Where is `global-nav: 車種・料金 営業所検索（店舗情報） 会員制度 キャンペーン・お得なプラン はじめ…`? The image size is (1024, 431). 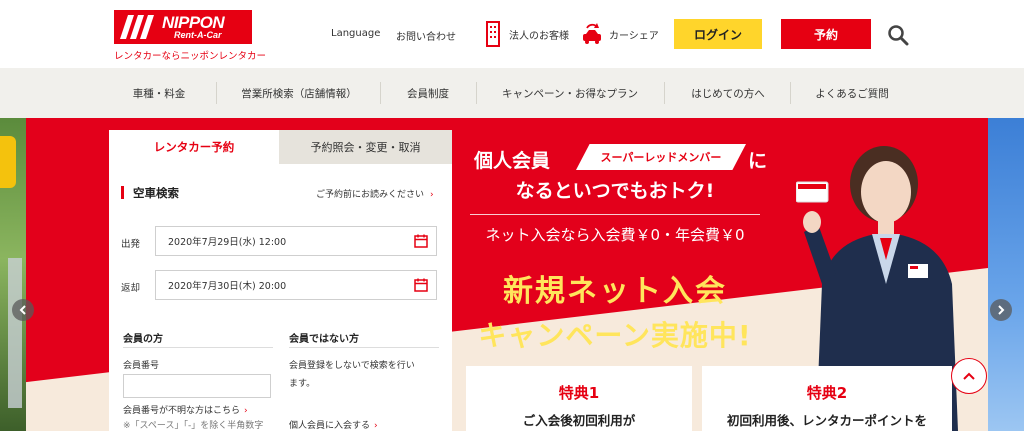
global-nav: 車種・料金 営業所検索（店舗情報） 会員制度 キャンペーン・お得なプラン はじめ… is located at coordinates (512, 93).